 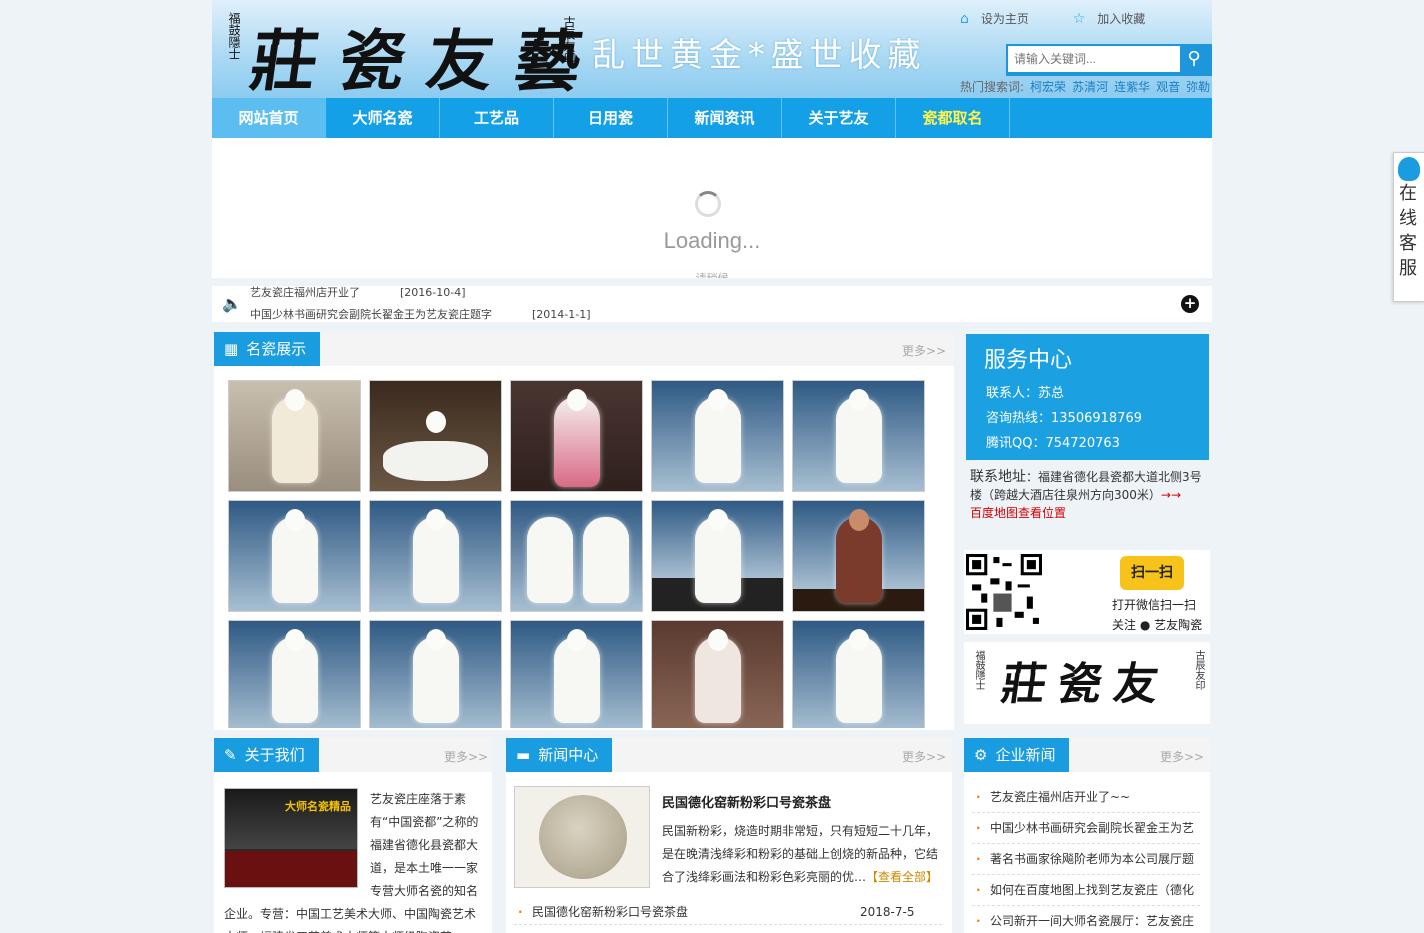 What do you see at coordinates (1171, 495) in the screenshot?
I see `address-arrow: →→` at bounding box center [1171, 495].